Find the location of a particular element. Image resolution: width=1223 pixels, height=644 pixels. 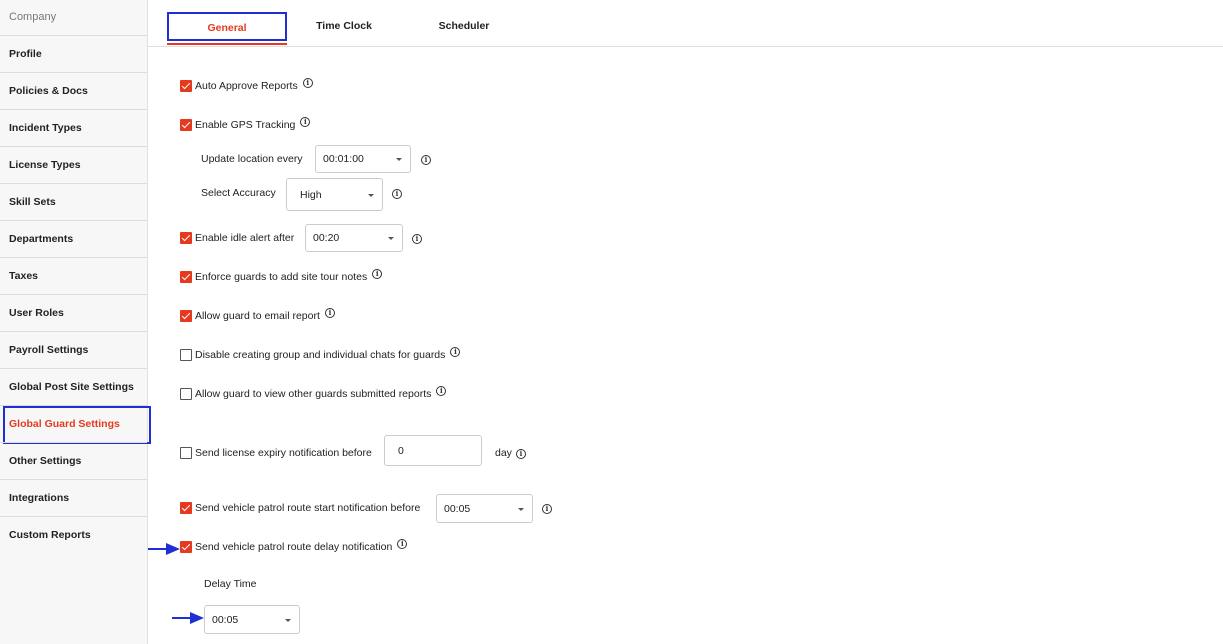

sidebar-item-license-types: License Types is located at coordinates (73, 164).